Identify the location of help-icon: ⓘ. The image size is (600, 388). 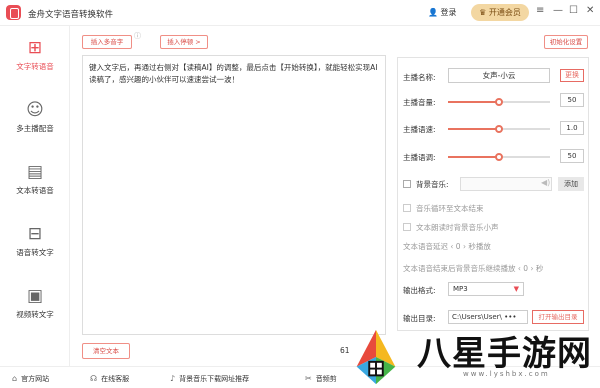
(137, 36).